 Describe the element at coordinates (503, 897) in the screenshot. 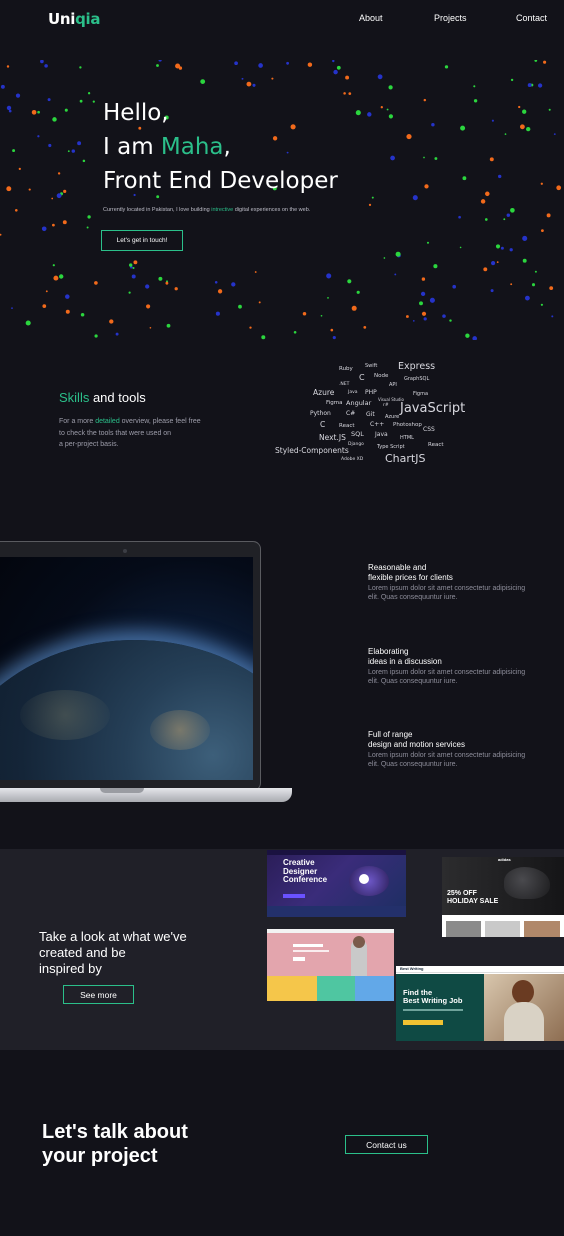

I see `project-thumbnail-adidas: adidas 25% OFF HOLIDAY SALE` at that location.